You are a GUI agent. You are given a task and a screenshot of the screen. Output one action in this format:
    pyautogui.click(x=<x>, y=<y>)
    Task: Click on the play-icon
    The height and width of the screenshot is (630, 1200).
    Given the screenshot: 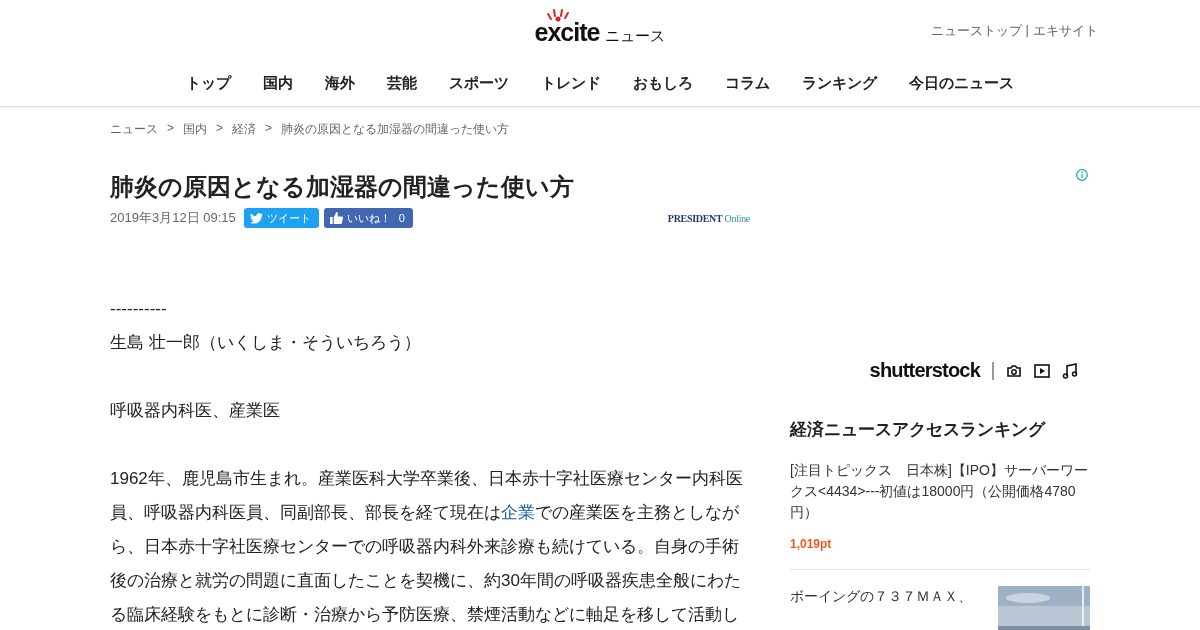 What is the action you would take?
    pyautogui.click(x=1042, y=370)
    